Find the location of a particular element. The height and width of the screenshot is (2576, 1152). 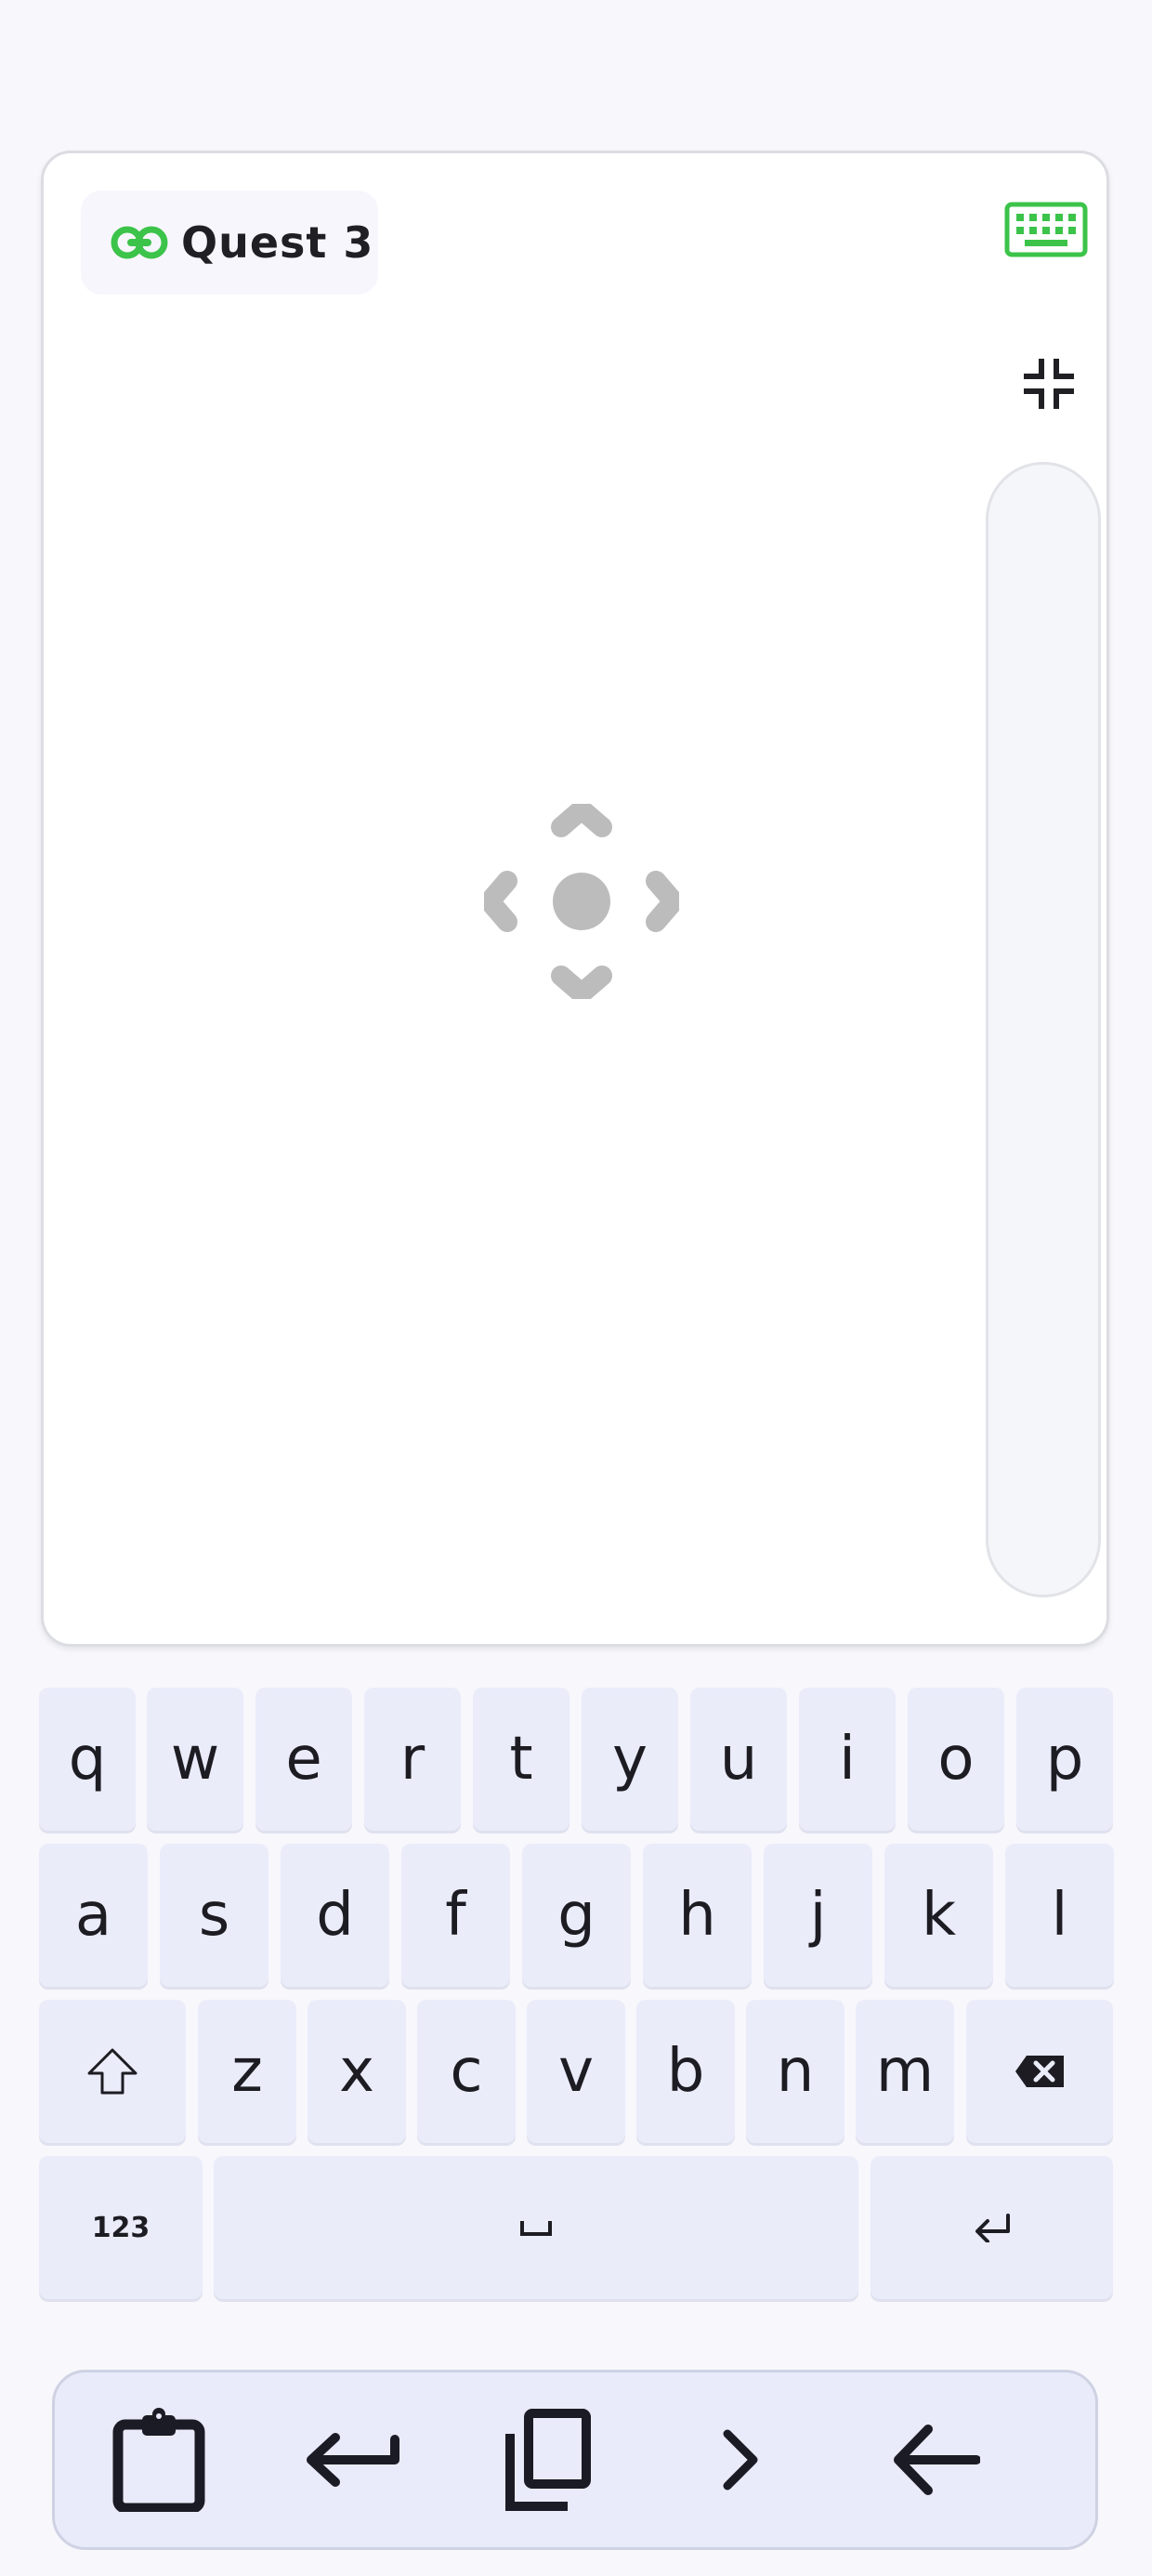

key-k: k is located at coordinates (938, 1915).